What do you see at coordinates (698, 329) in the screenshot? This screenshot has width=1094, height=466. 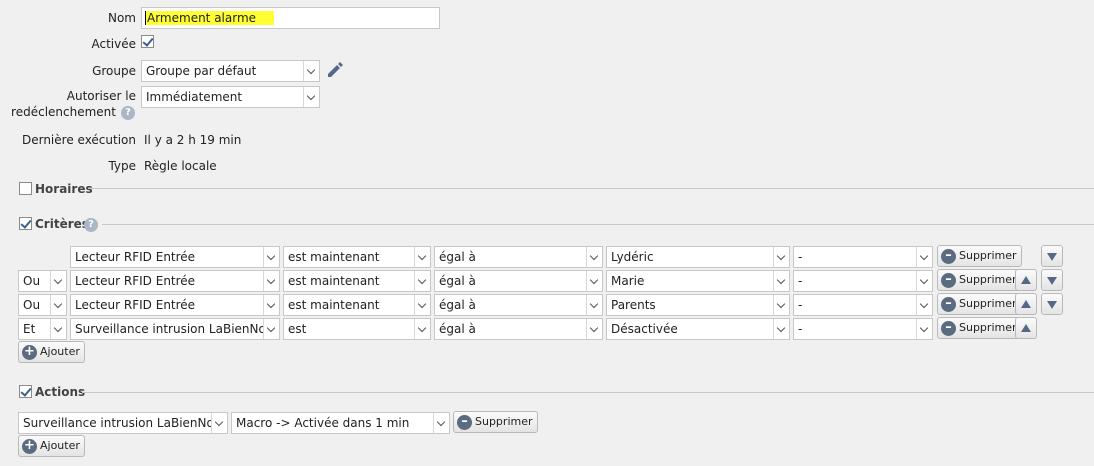 I see `criteria-value-select: Désactivée` at bounding box center [698, 329].